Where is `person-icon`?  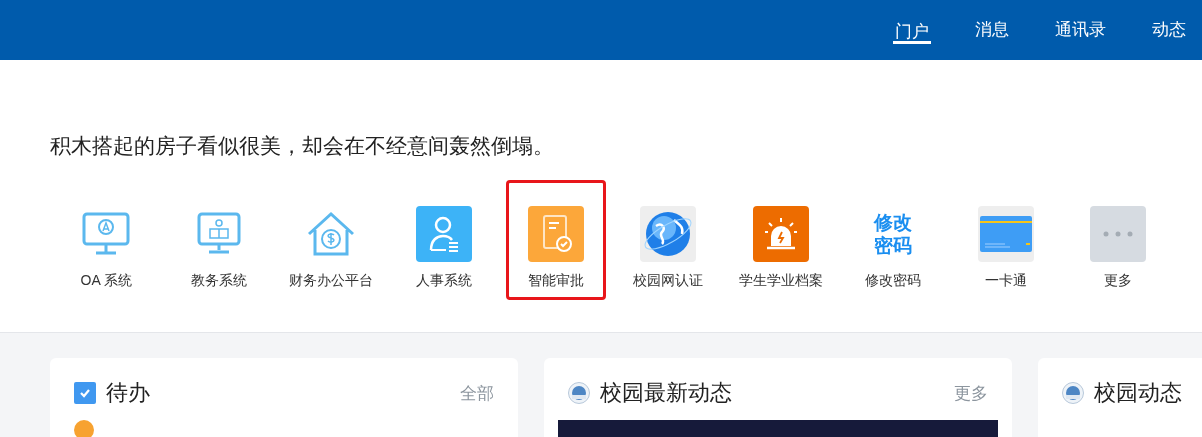 person-icon is located at coordinates (443, 234).